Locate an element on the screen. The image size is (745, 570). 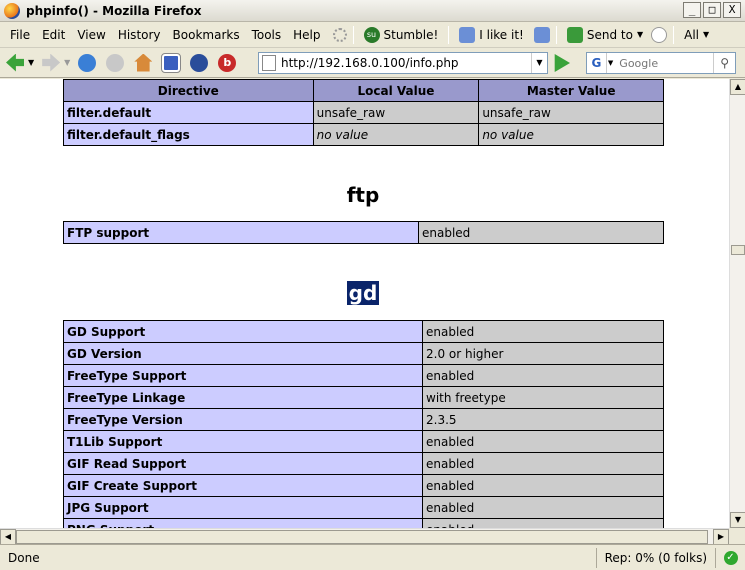
table-row: GIF Create Support enabled is located at coordinates (363, 485).